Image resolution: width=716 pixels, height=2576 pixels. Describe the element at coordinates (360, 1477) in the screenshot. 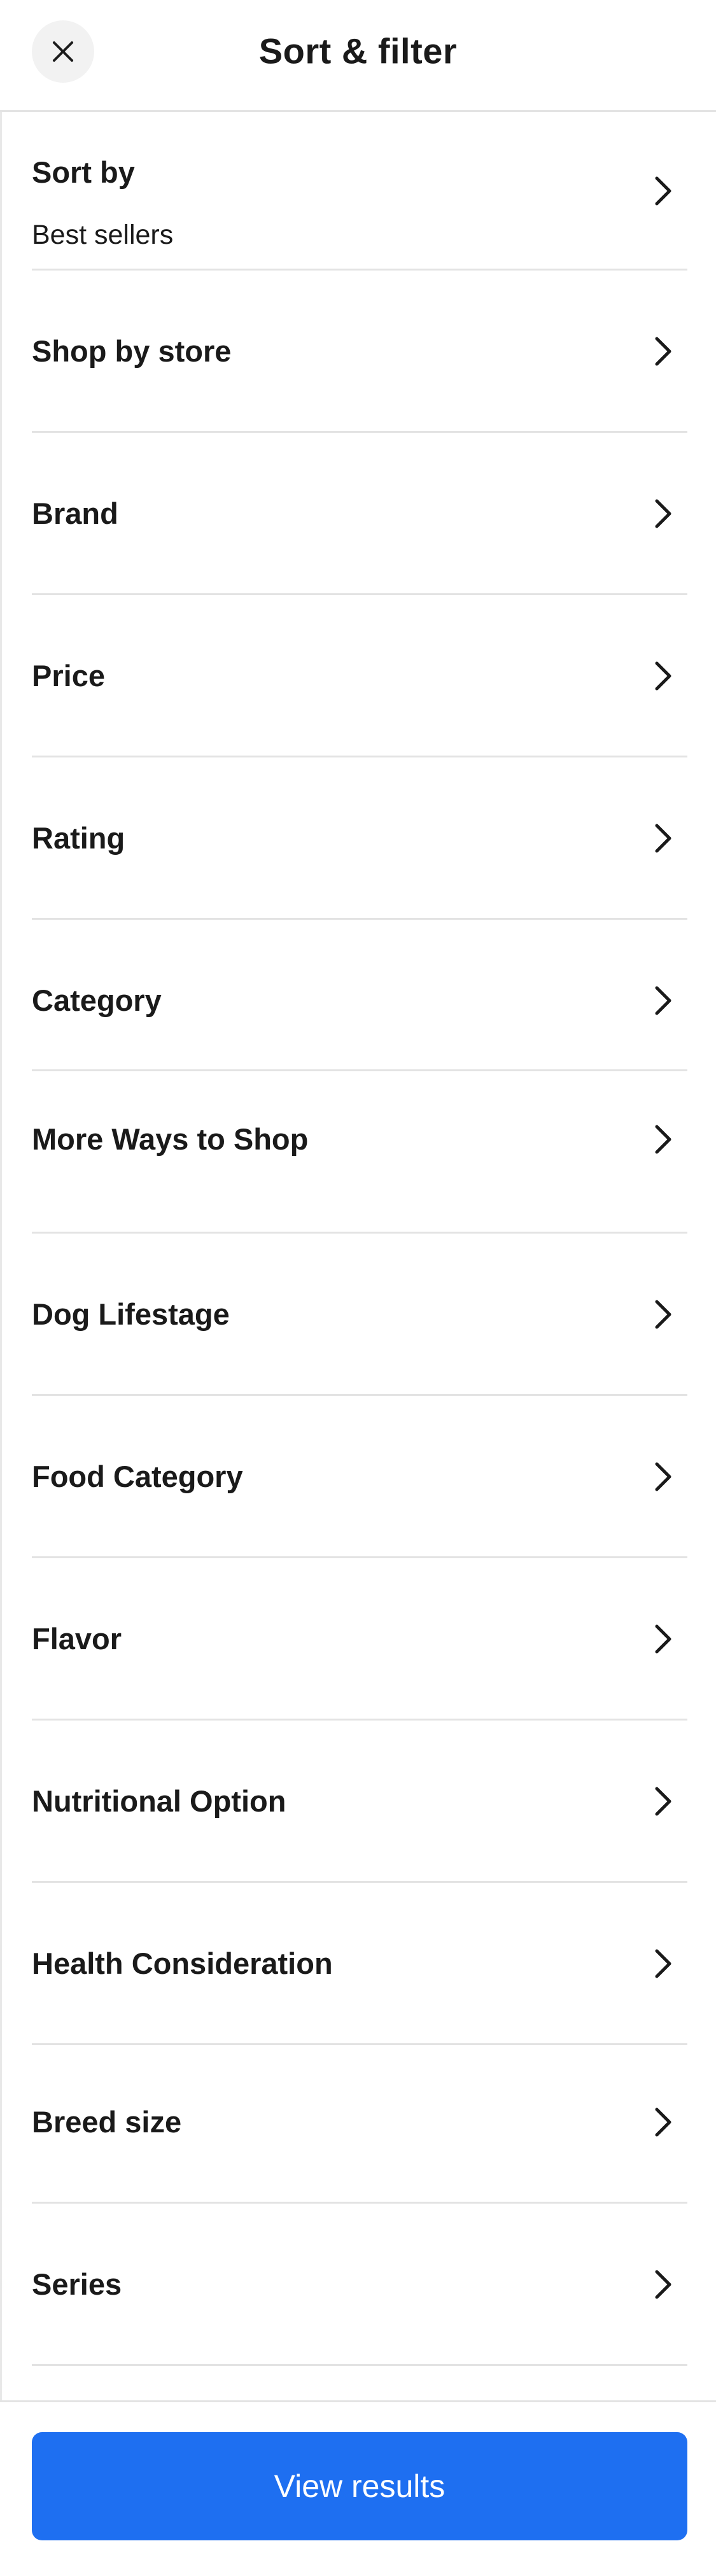

I see `filter-row-food-category: Food Category` at that location.